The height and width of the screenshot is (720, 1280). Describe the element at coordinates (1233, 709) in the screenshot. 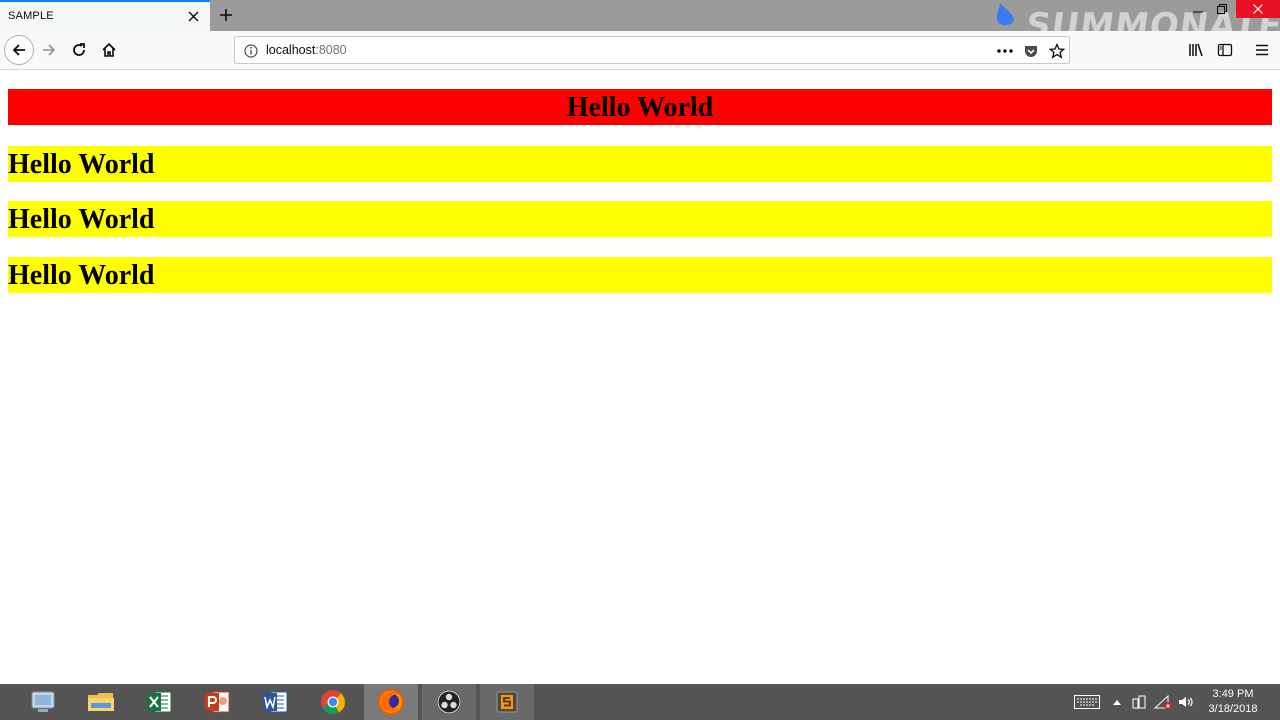

I see `clock-date: 3/18/2018` at that location.